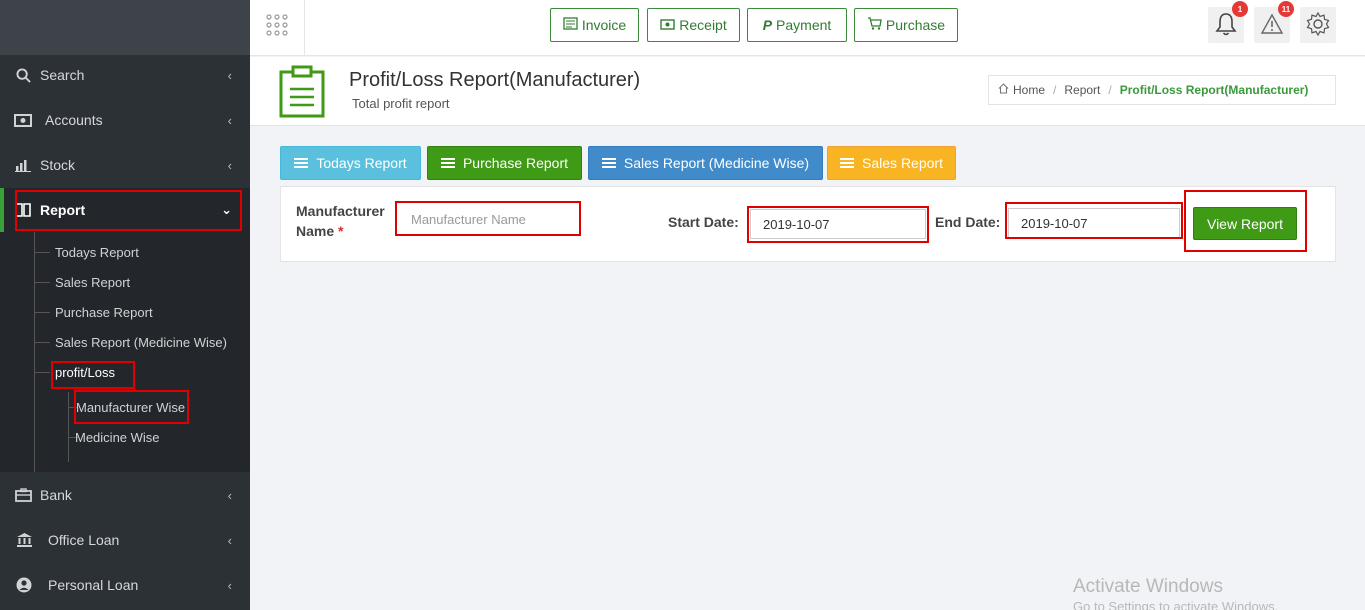 This screenshot has height=610, width=1365. Describe the element at coordinates (874, 25) in the screenshot. I see `cart-icon` at that location.